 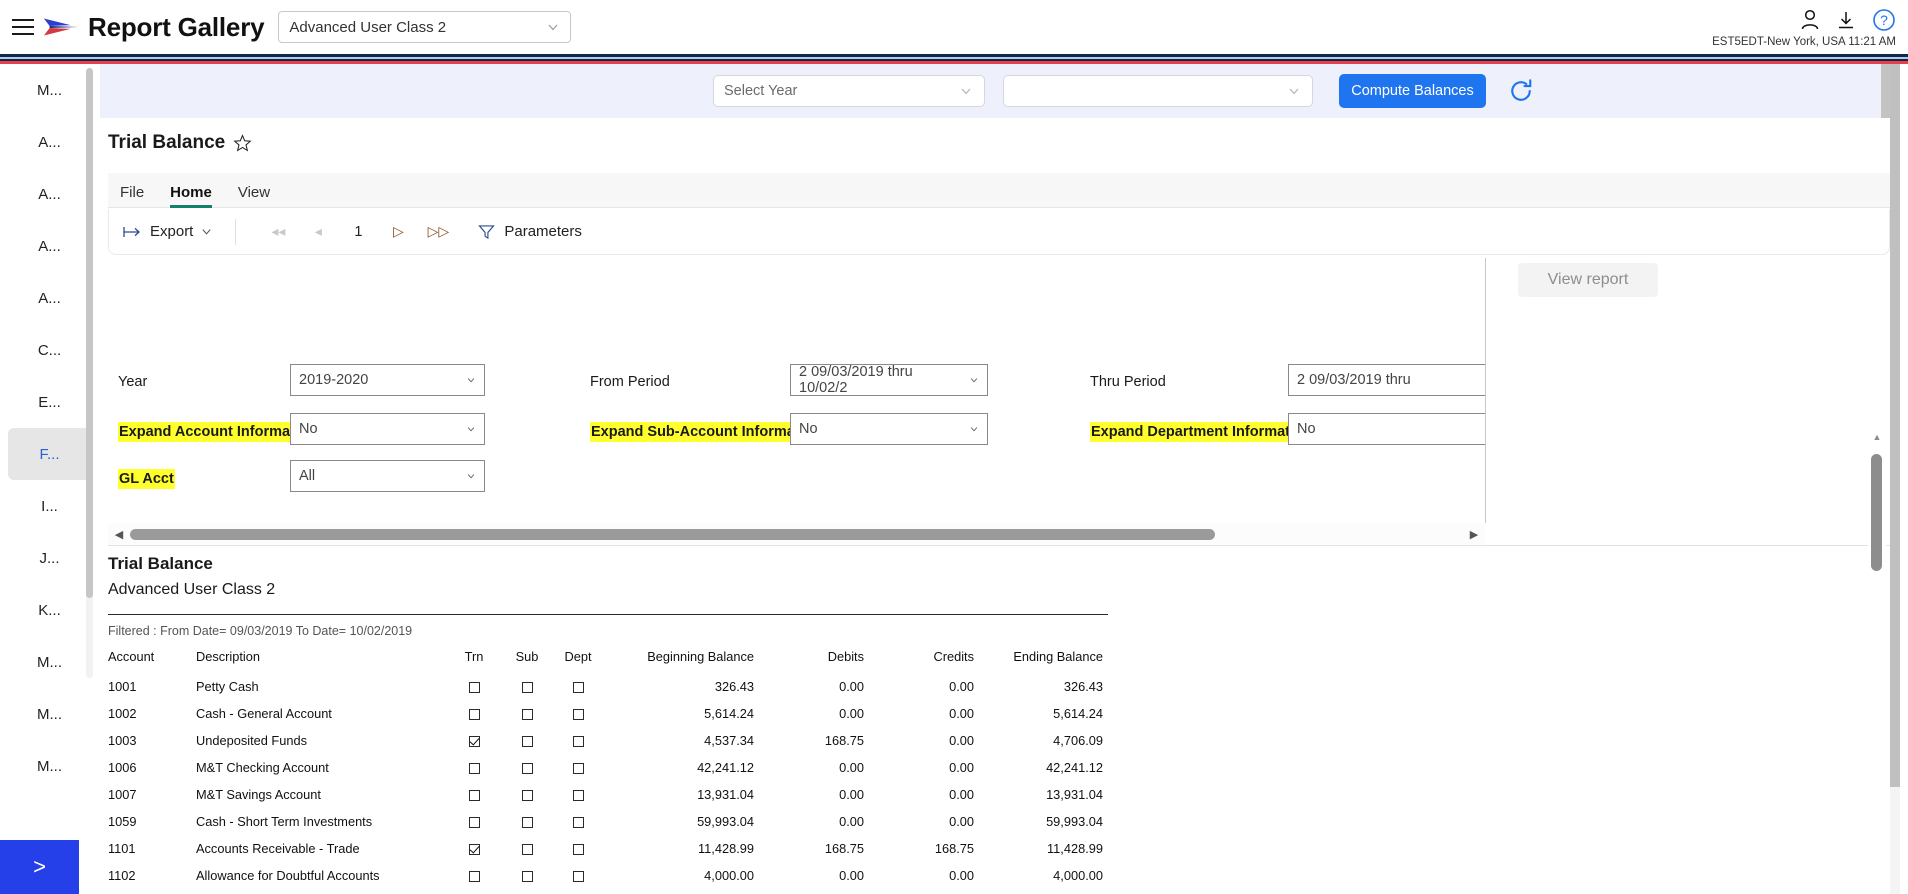 I want to click on report-scrollbar-thumb, so click(x=1876, y=512).